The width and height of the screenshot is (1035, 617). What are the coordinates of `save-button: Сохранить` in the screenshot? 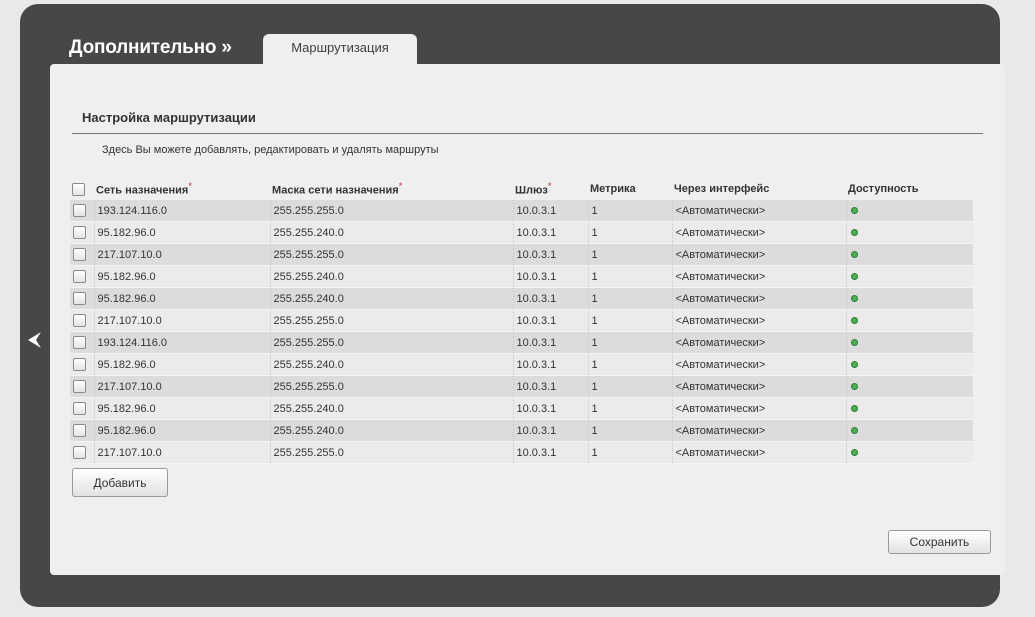 It's located at (939, 542).